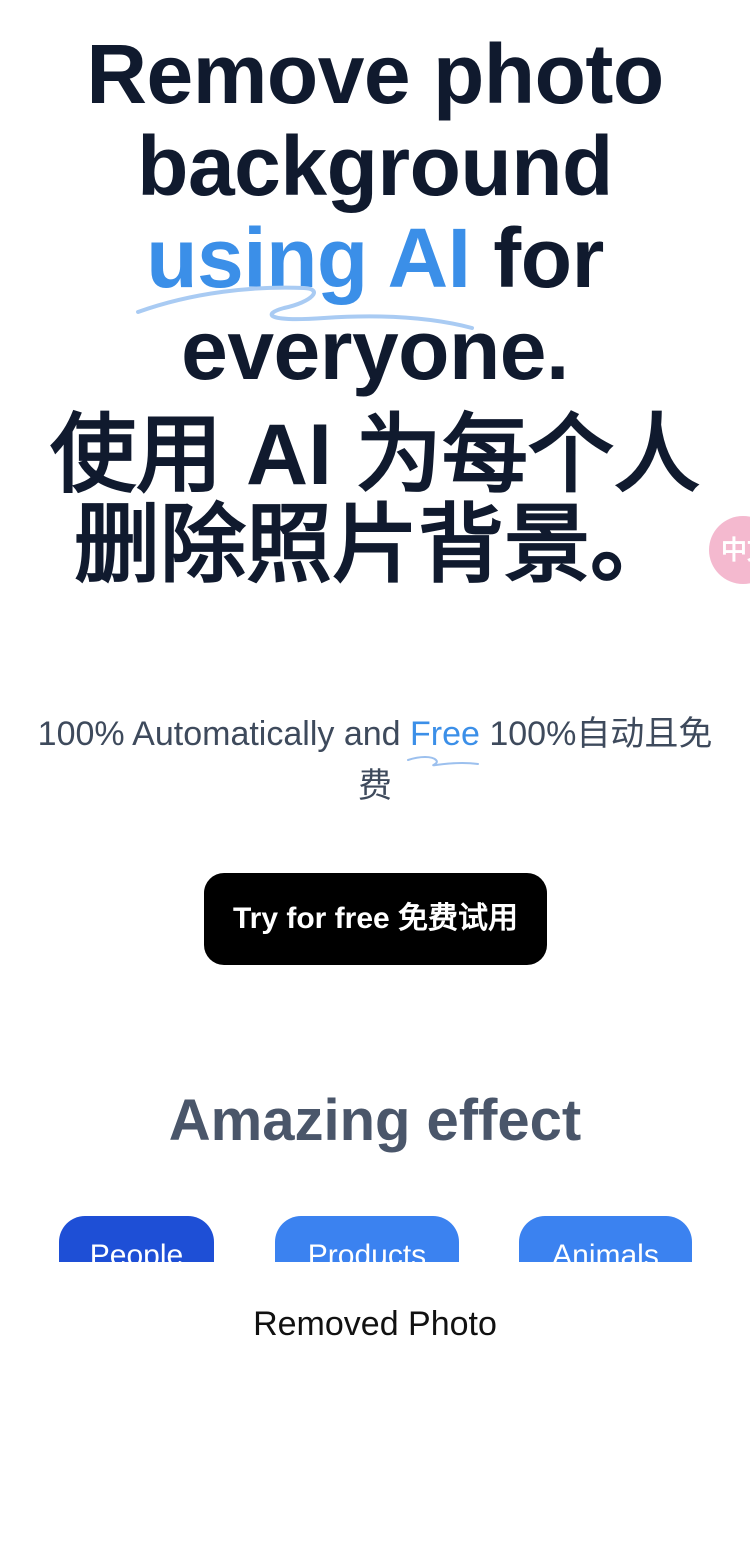 The image size is (750, 1556). What do you see at coordinates (375, 760) in the screenshot?
I see `hero-subtitle: 100% Automatically and Free 100%自动且免费` at bounding box center [375, 760].